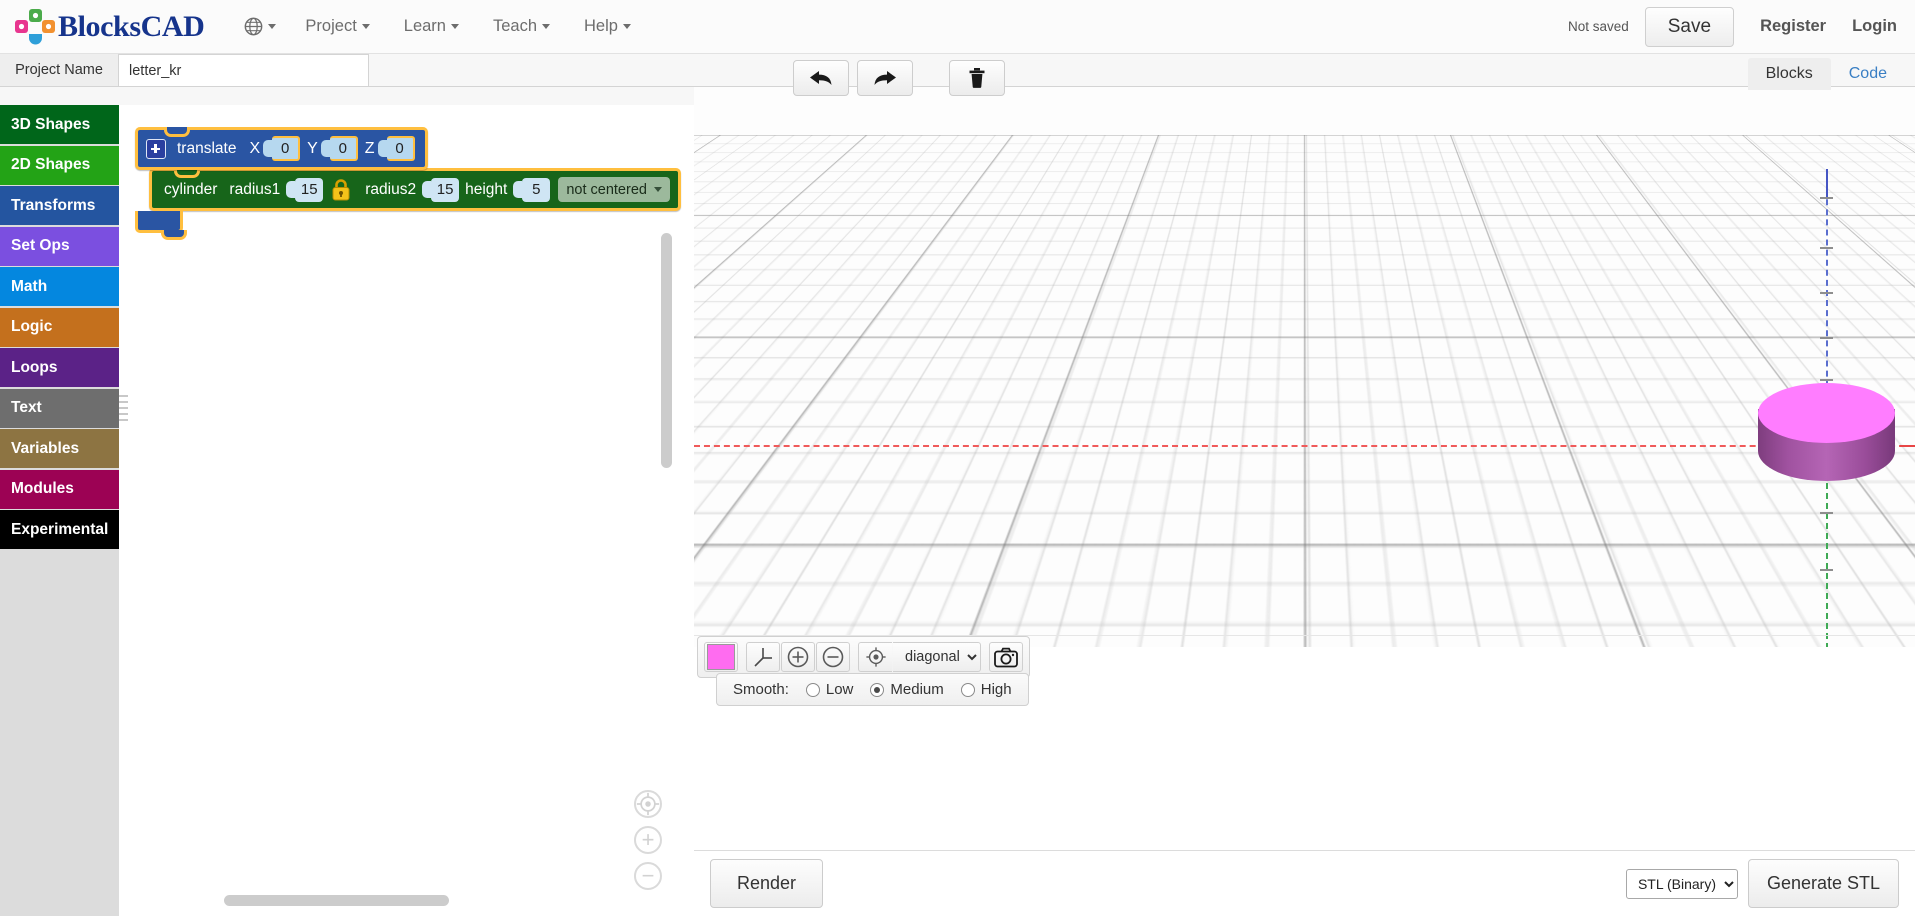 This screenshot has width=1915, height=916. I want to click on smooth-option-high: High, so click(986, 689).